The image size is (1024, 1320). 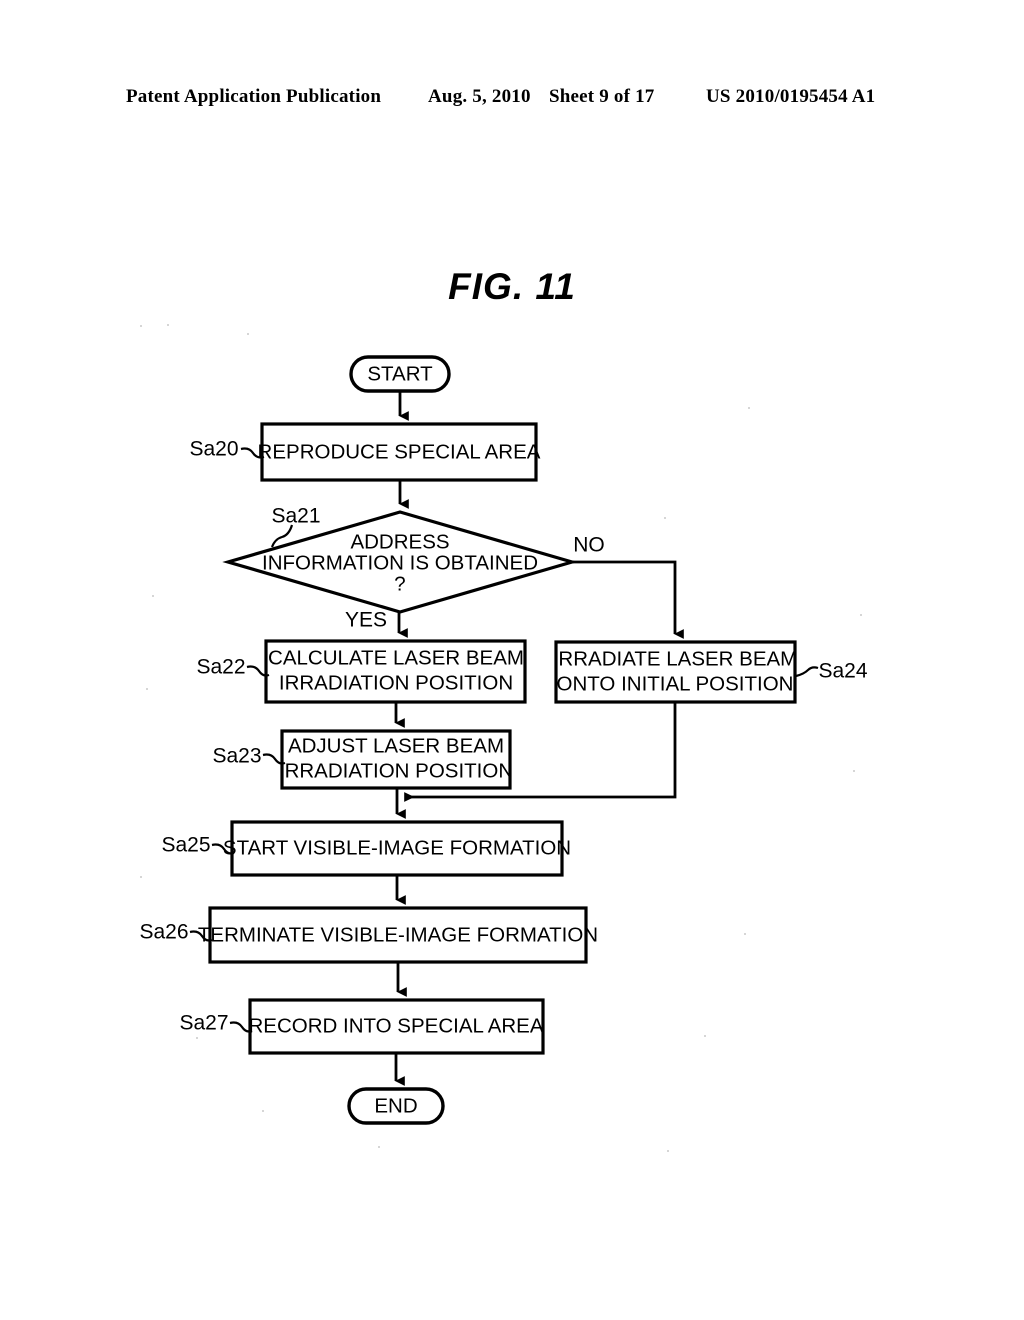 What do you see at coordinates (628, 599) in the screenshot?
I see `edge-sa21-no-to-sa24` at bounding box center [628, 599].